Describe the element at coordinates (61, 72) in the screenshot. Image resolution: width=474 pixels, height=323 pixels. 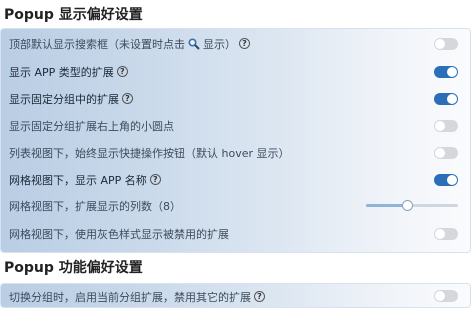
I see `pref-label-show-app-text: 显示 APP 类型的扩展` at that location.